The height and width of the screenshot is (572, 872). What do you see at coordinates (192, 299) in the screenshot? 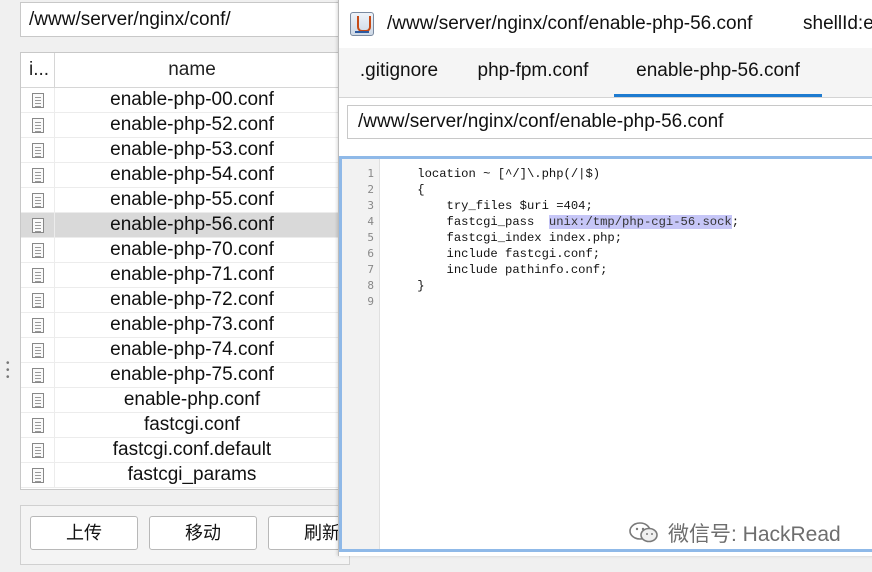
I see `file-name: enable-php-72.conf` at bounding box center [192, 299].